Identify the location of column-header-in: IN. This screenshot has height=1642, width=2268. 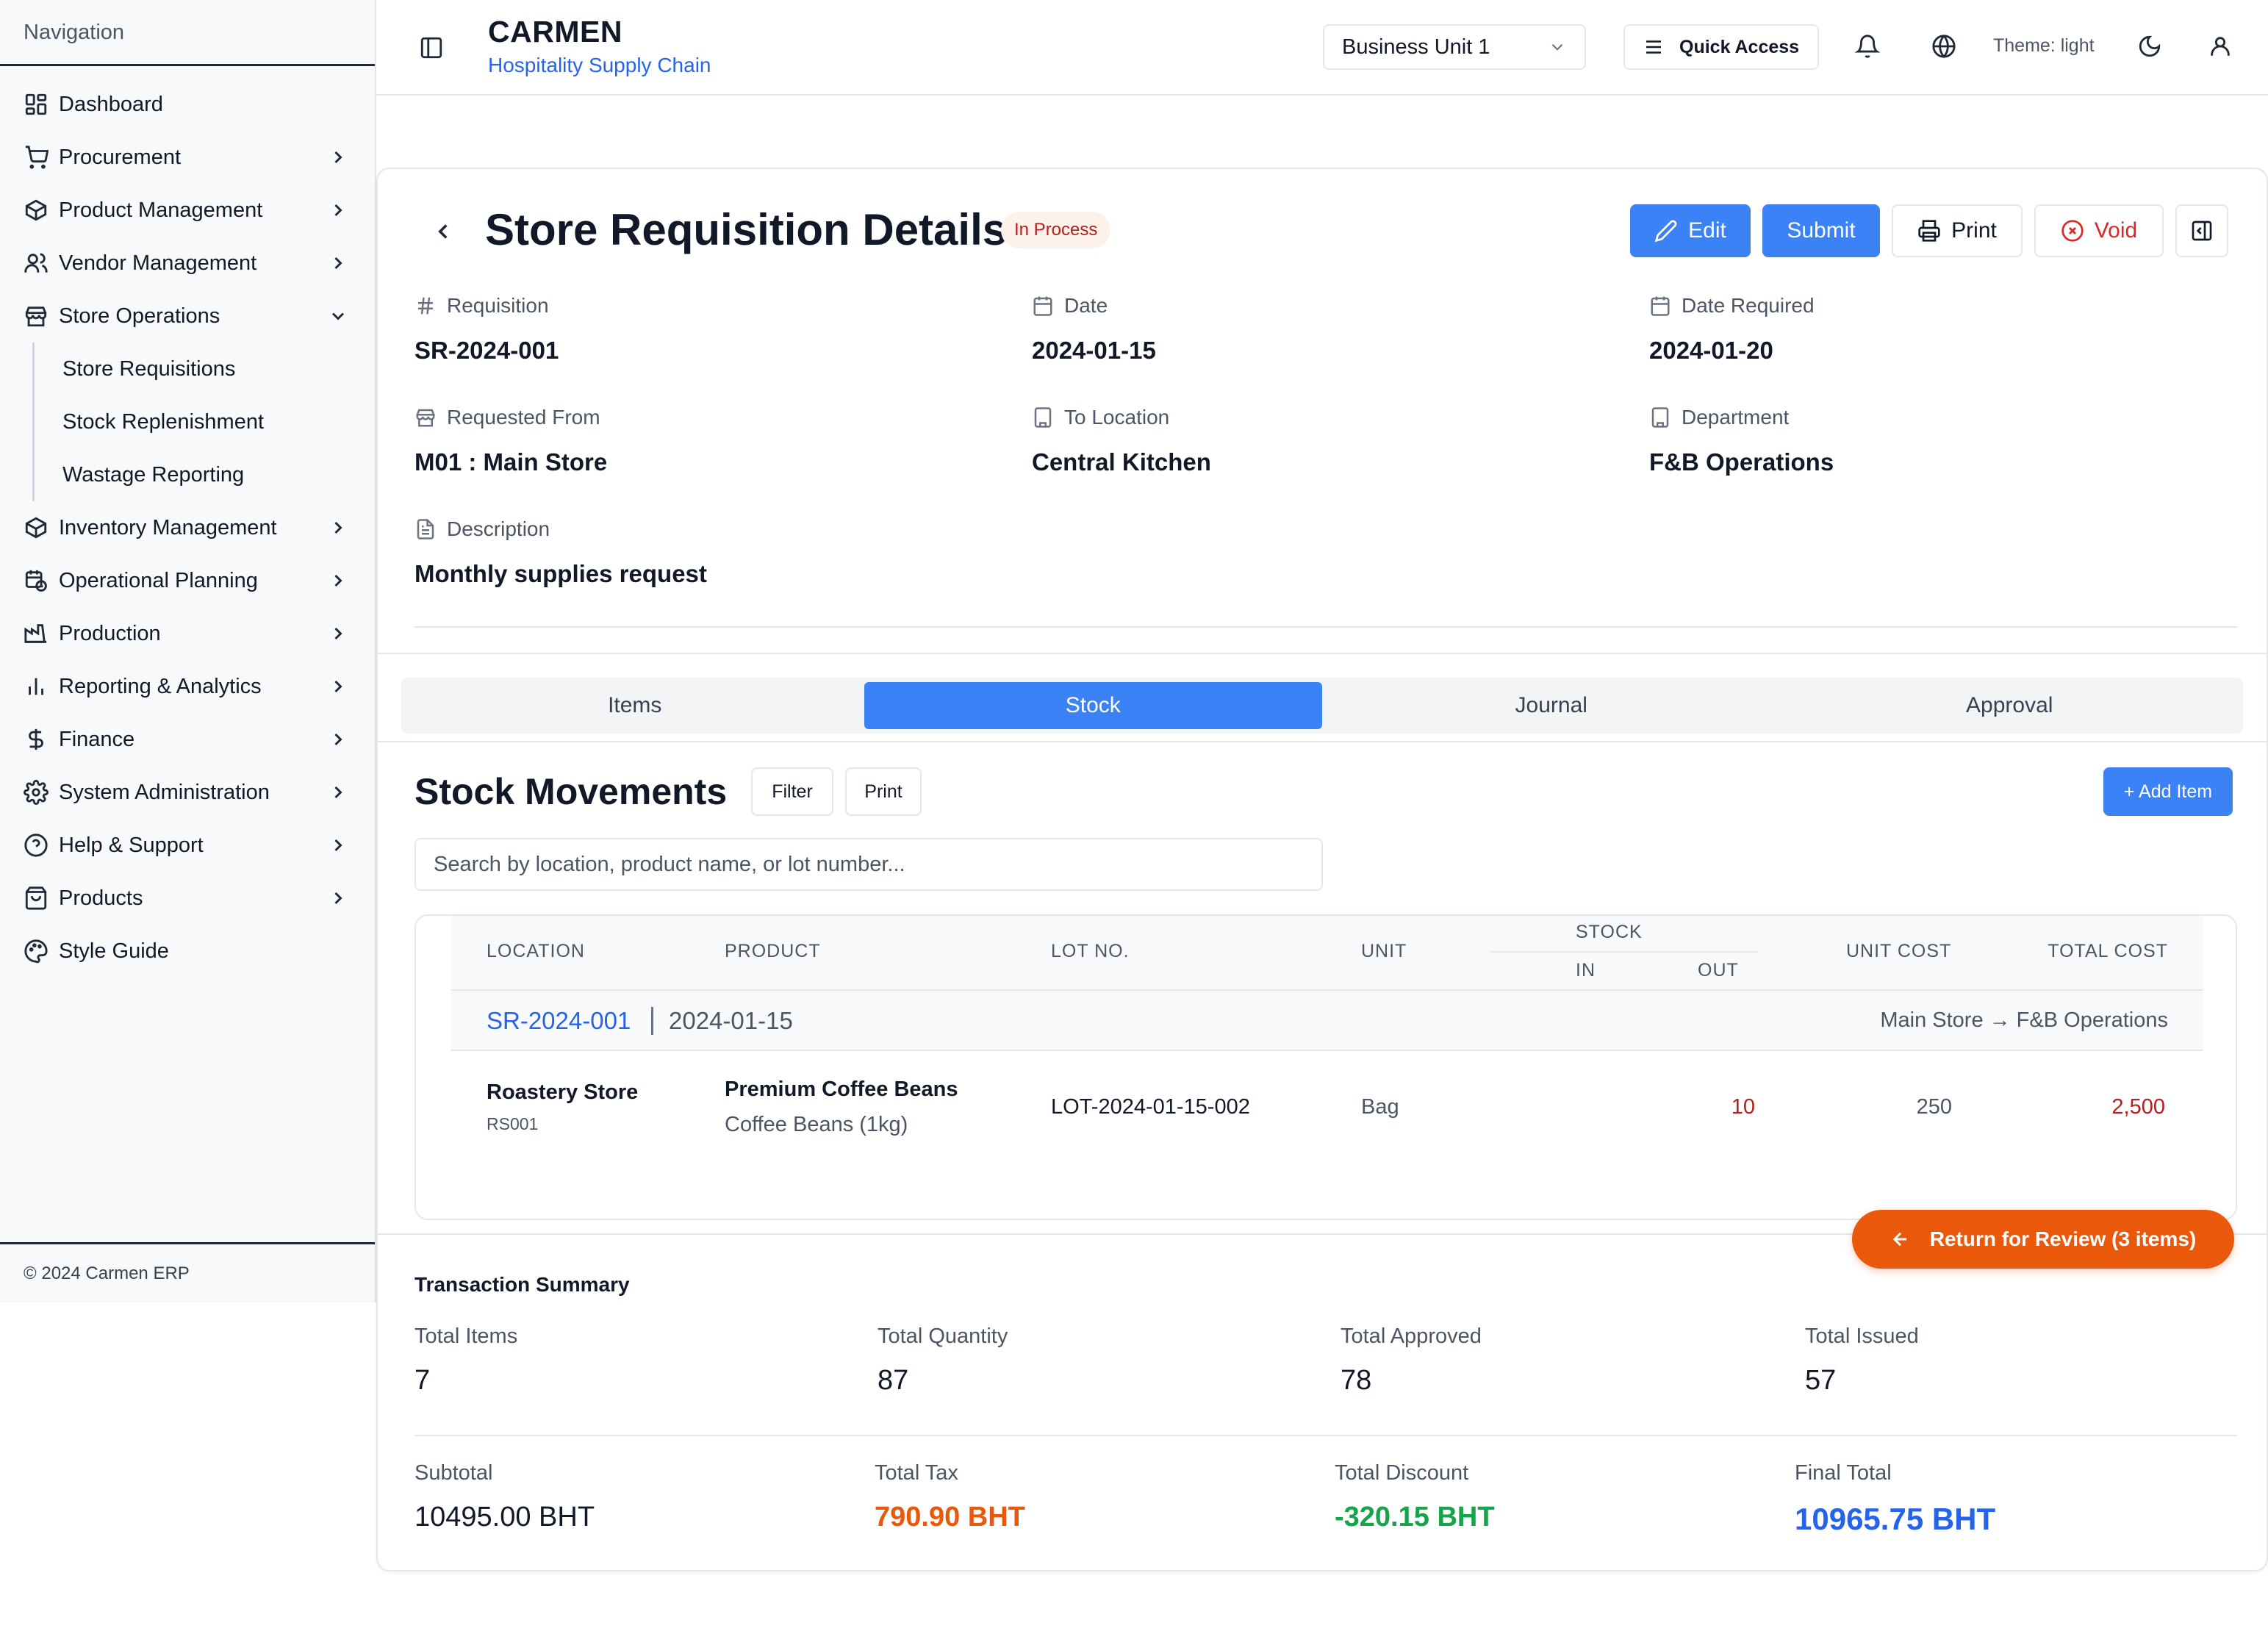
(1586, 970).